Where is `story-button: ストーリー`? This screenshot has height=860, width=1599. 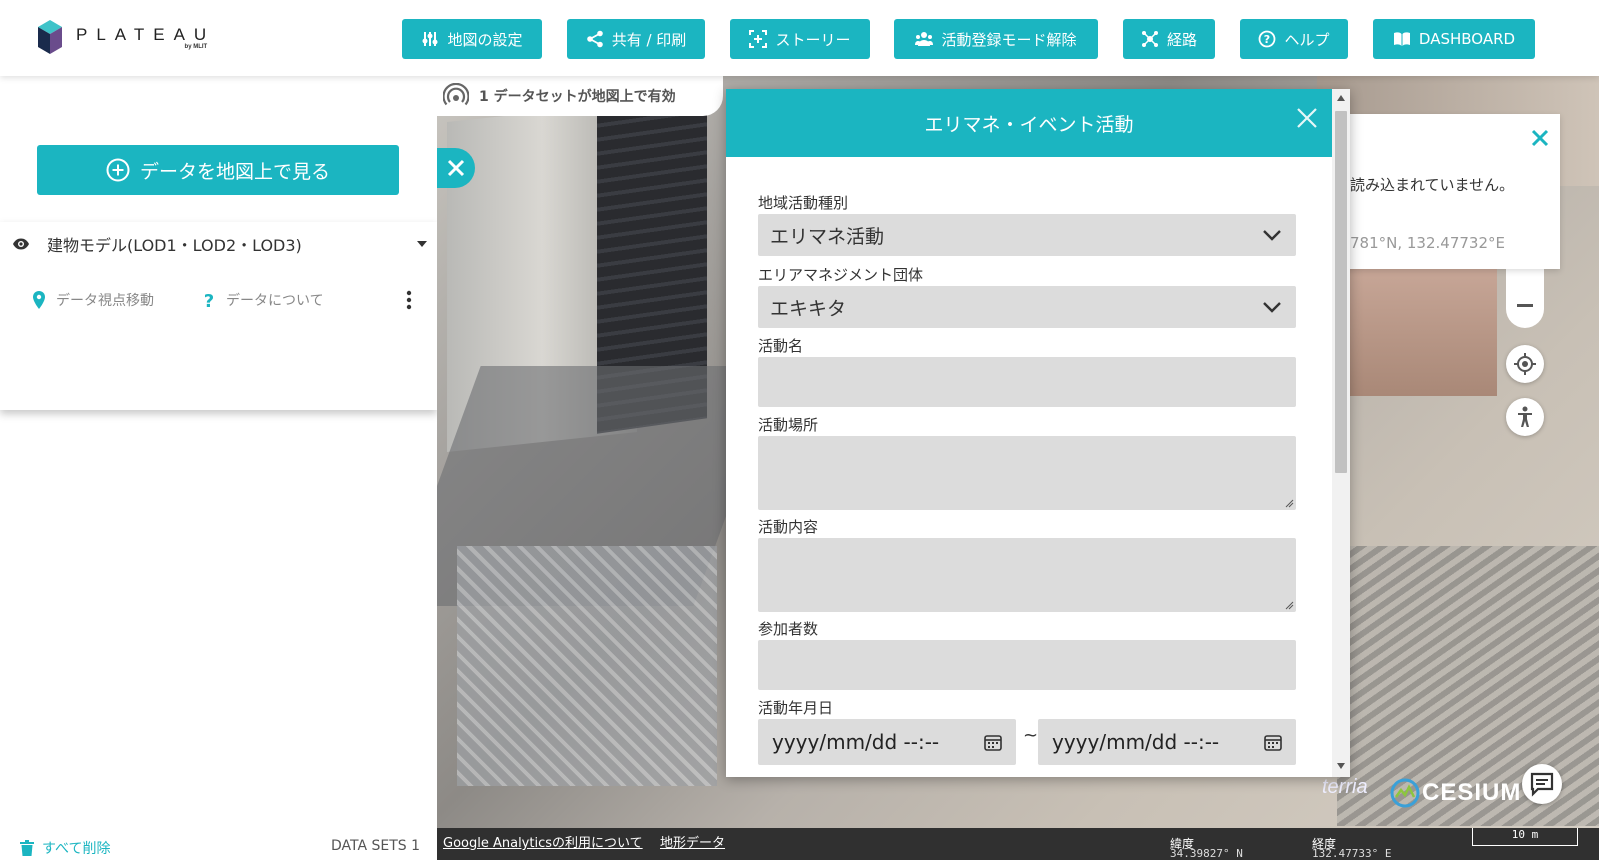
story-button: ストーリー is located at coordinates (800, 39).